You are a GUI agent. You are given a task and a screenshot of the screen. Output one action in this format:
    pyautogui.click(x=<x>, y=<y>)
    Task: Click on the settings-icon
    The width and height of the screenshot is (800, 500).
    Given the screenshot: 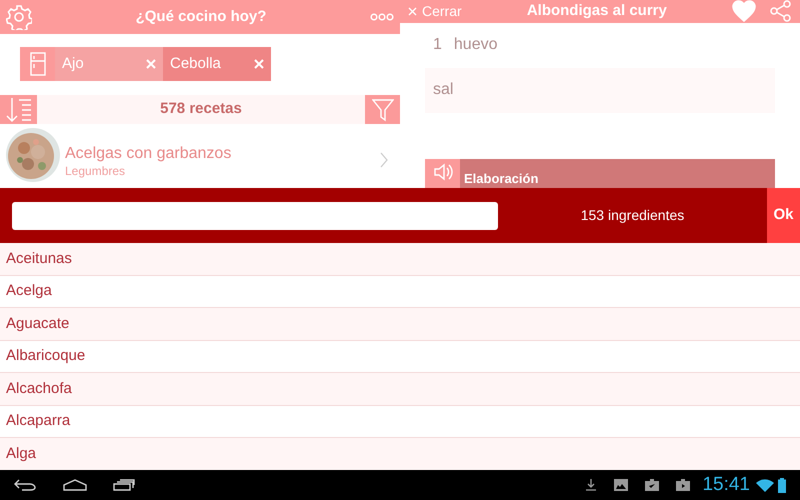 What is the action you would take?
    pyautogui.click(x=19, y=17)
    